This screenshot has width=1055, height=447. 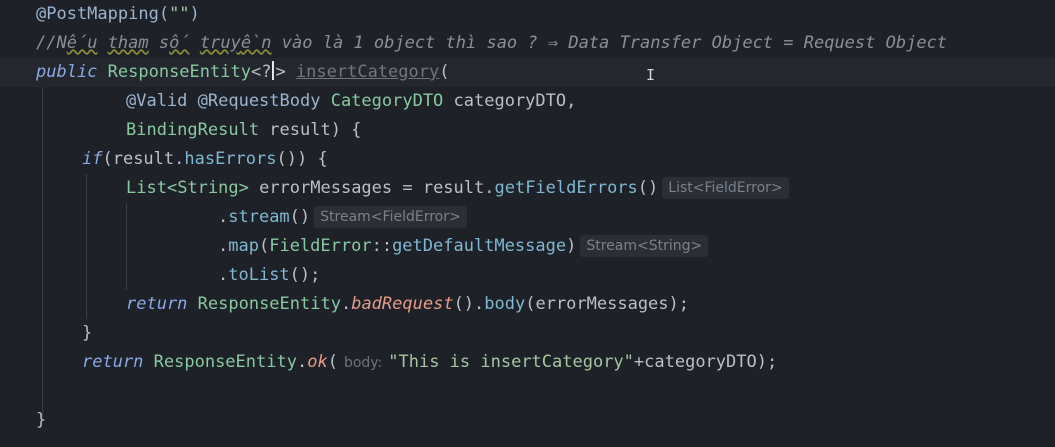 What do you see at coordinates (159, 43) in the screenshot?
I see `comment-text: s` at bounding box center [159, 43].